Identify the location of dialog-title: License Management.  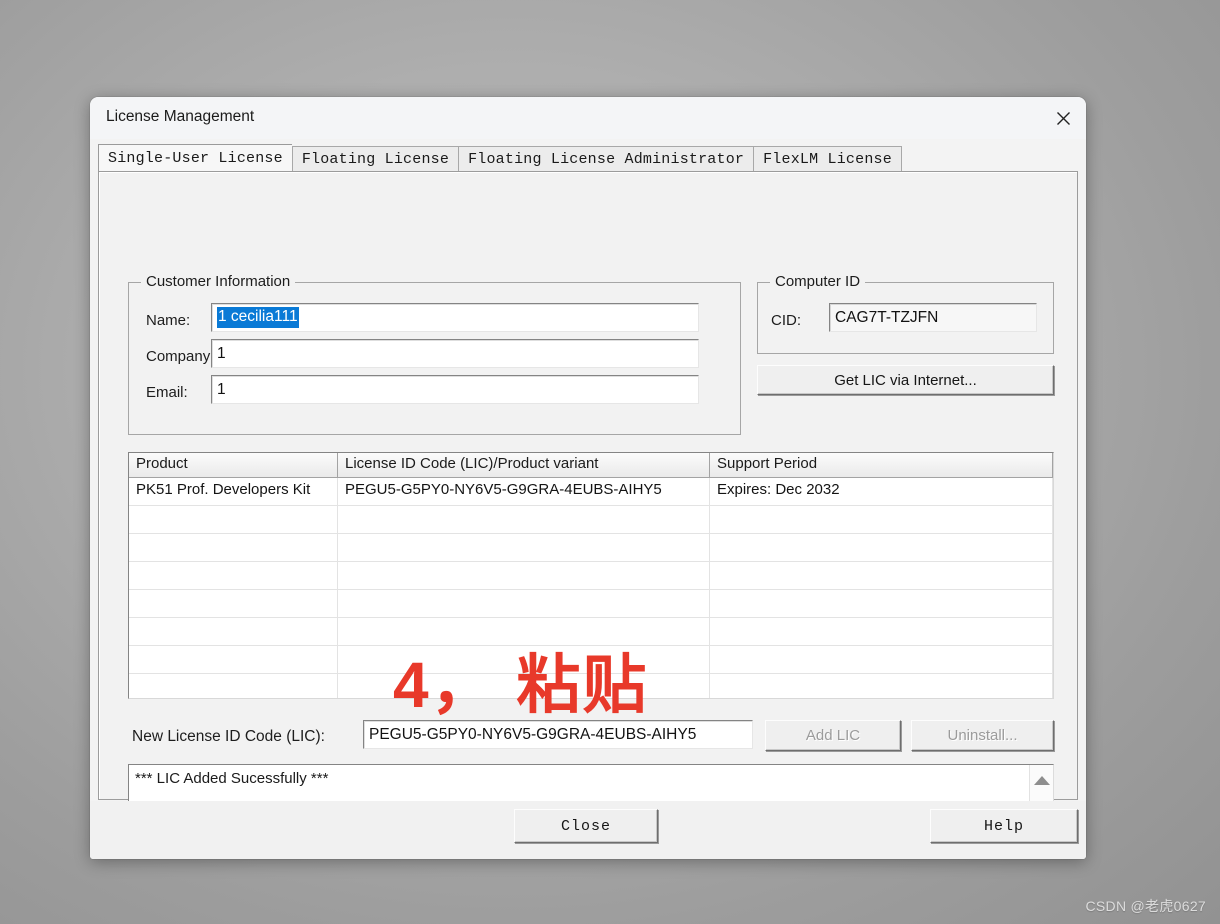
(180, 116).